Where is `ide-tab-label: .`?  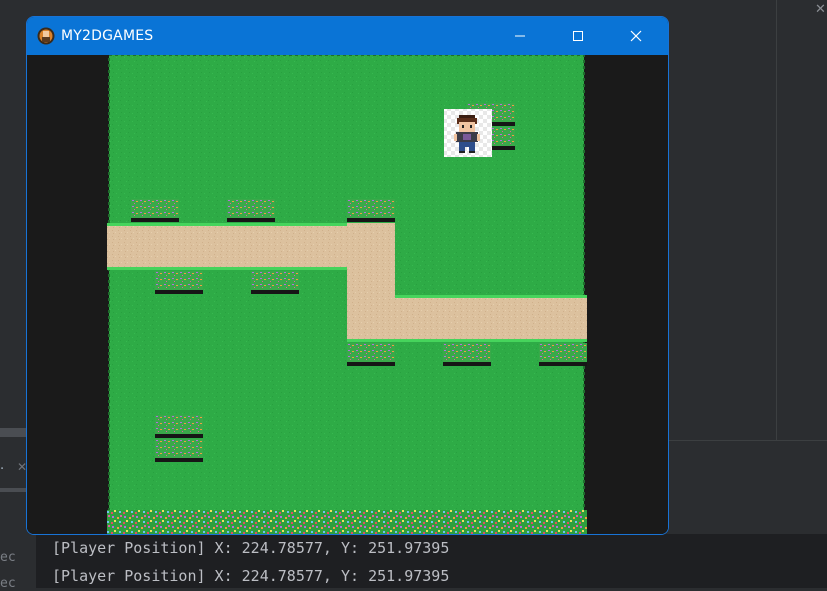
ide-tab-label: . is located at coordinates (2, 465).